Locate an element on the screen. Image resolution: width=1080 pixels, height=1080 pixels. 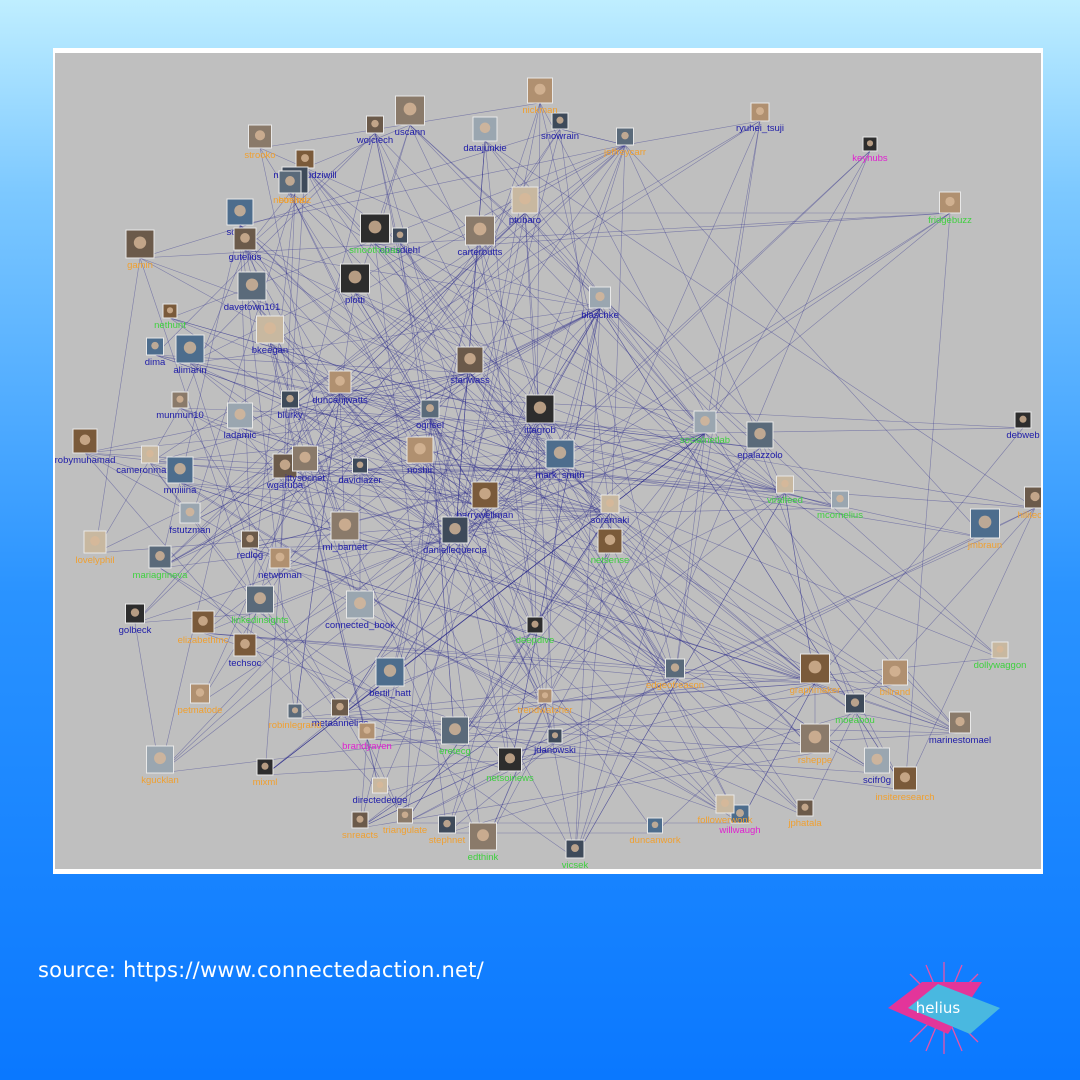
node-label: billrand is located at coordinates (895, 692).